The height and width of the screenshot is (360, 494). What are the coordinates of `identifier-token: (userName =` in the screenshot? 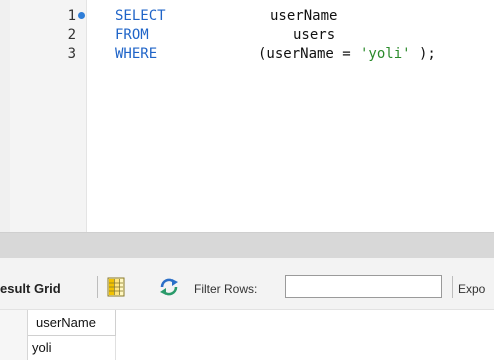 It's located at (309, 54).